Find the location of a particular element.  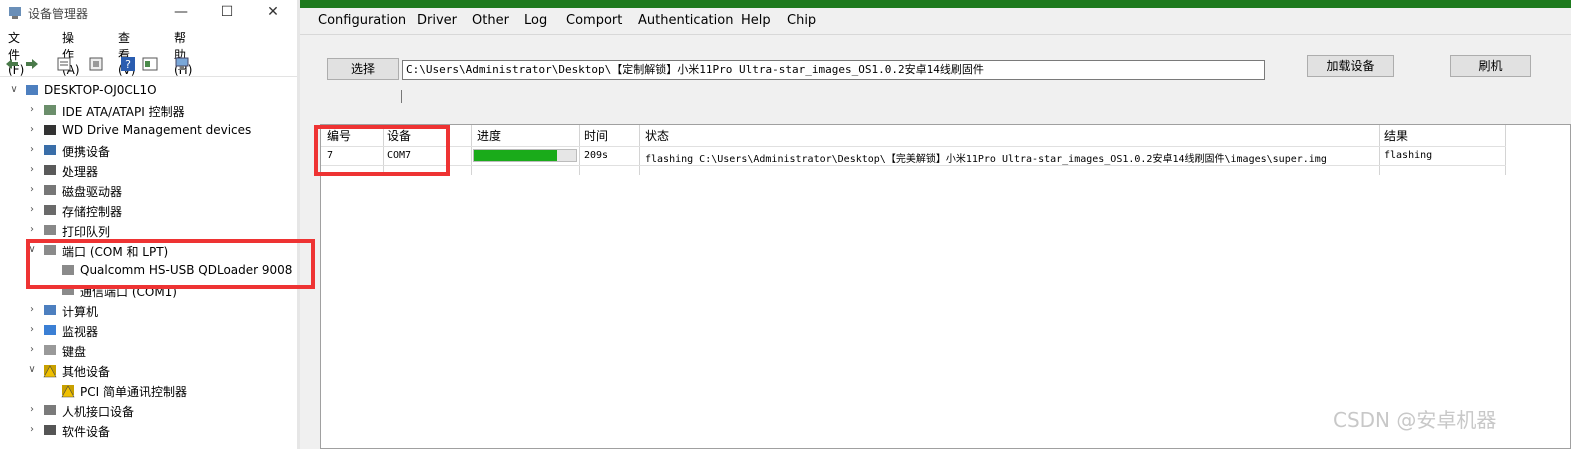

flash-button: 刷机 is located at coordinates (1490, 66).